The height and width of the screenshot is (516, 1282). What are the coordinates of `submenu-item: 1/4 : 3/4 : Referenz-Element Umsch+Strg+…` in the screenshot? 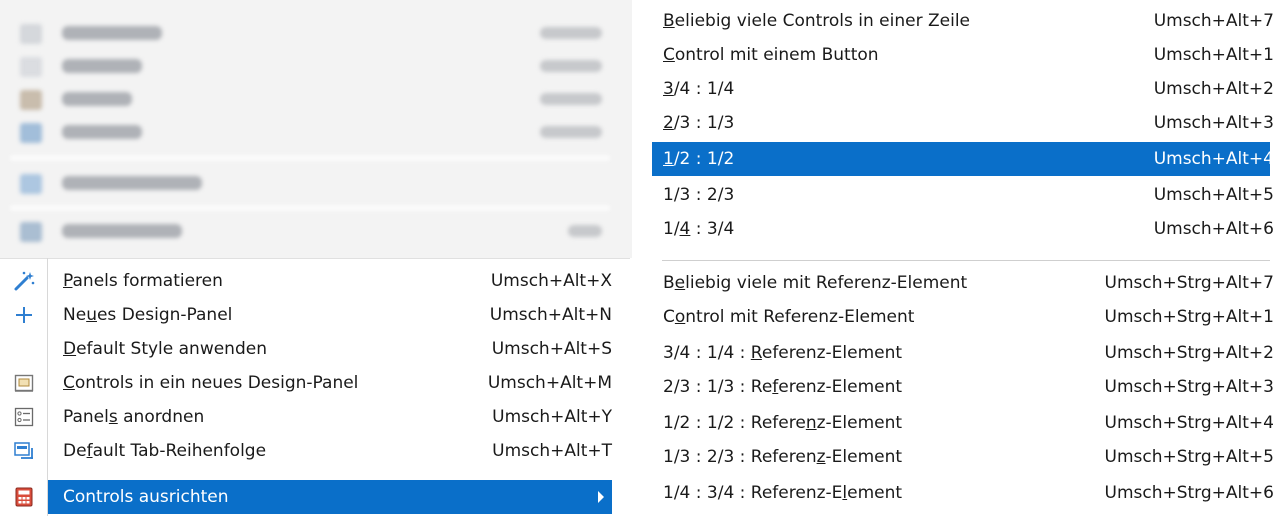 It's located at (963, 493).